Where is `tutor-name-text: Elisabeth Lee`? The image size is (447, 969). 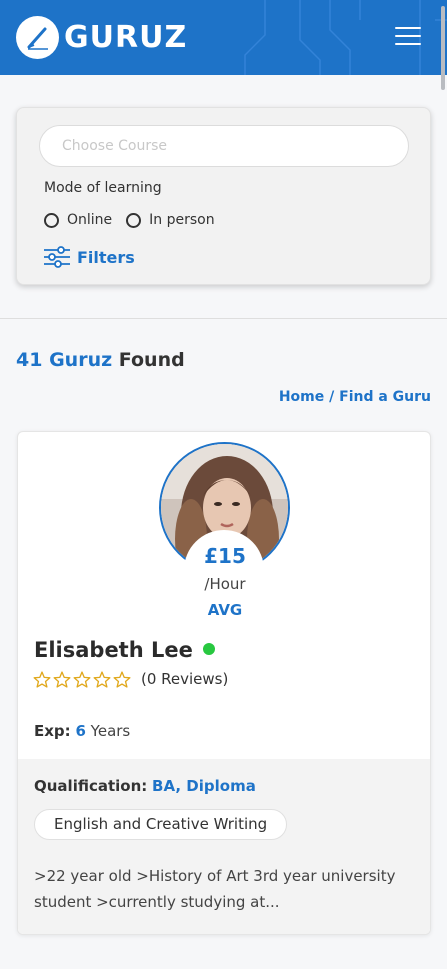
tutor-name-text: Elisabeth Lee is located at coordinates (113, 650).